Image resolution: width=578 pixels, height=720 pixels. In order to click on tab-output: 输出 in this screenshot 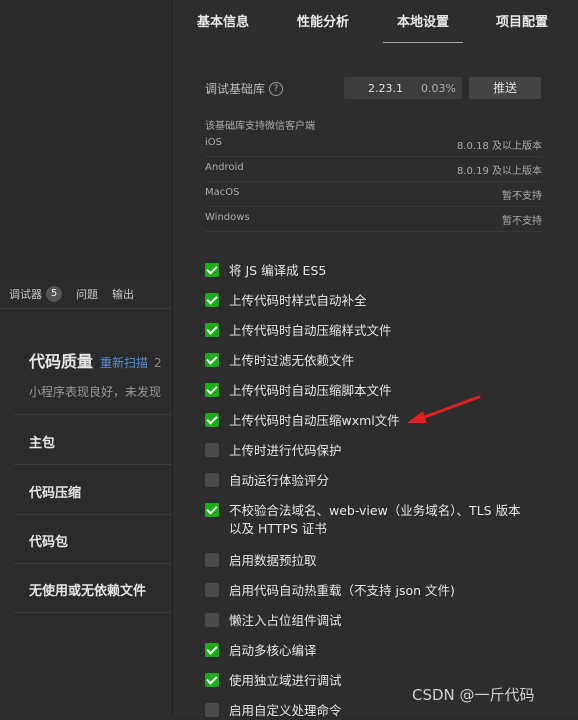, I will do `click(123, 294)`.